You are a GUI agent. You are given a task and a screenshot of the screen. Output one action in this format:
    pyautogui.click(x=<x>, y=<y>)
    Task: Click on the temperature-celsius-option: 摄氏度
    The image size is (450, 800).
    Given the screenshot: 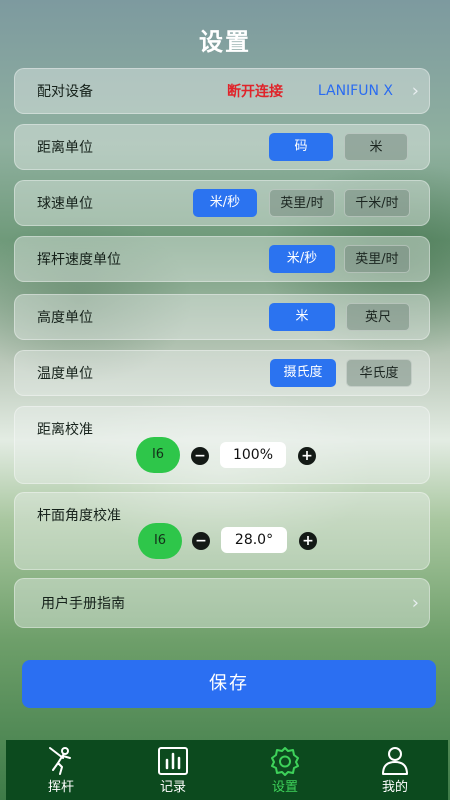 What is the action you would take?
    pyautogui.click(x=303, y=373)
    